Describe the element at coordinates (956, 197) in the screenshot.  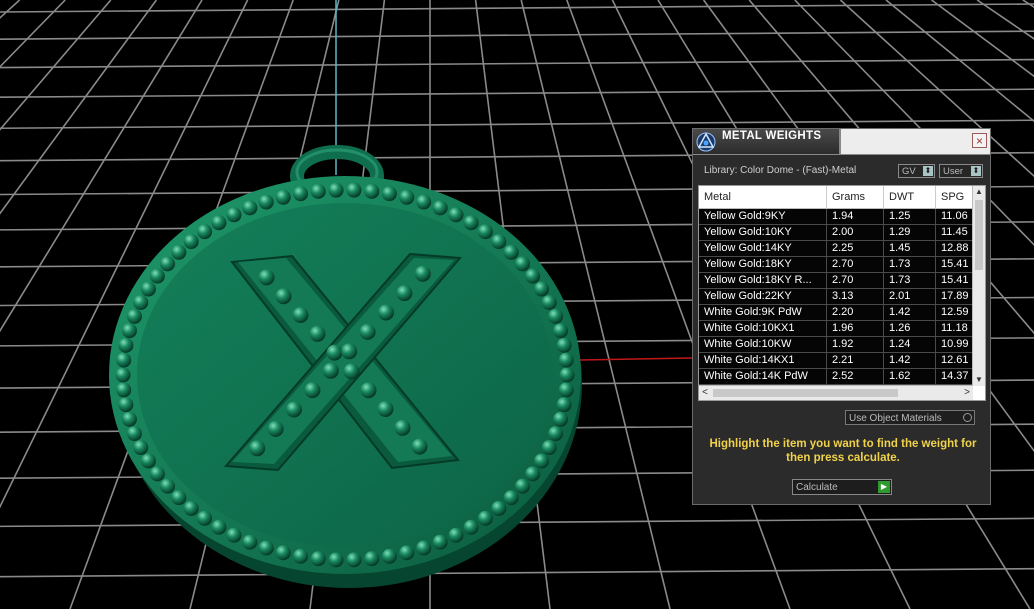
I see `column-header-spg: SPG` at that location.